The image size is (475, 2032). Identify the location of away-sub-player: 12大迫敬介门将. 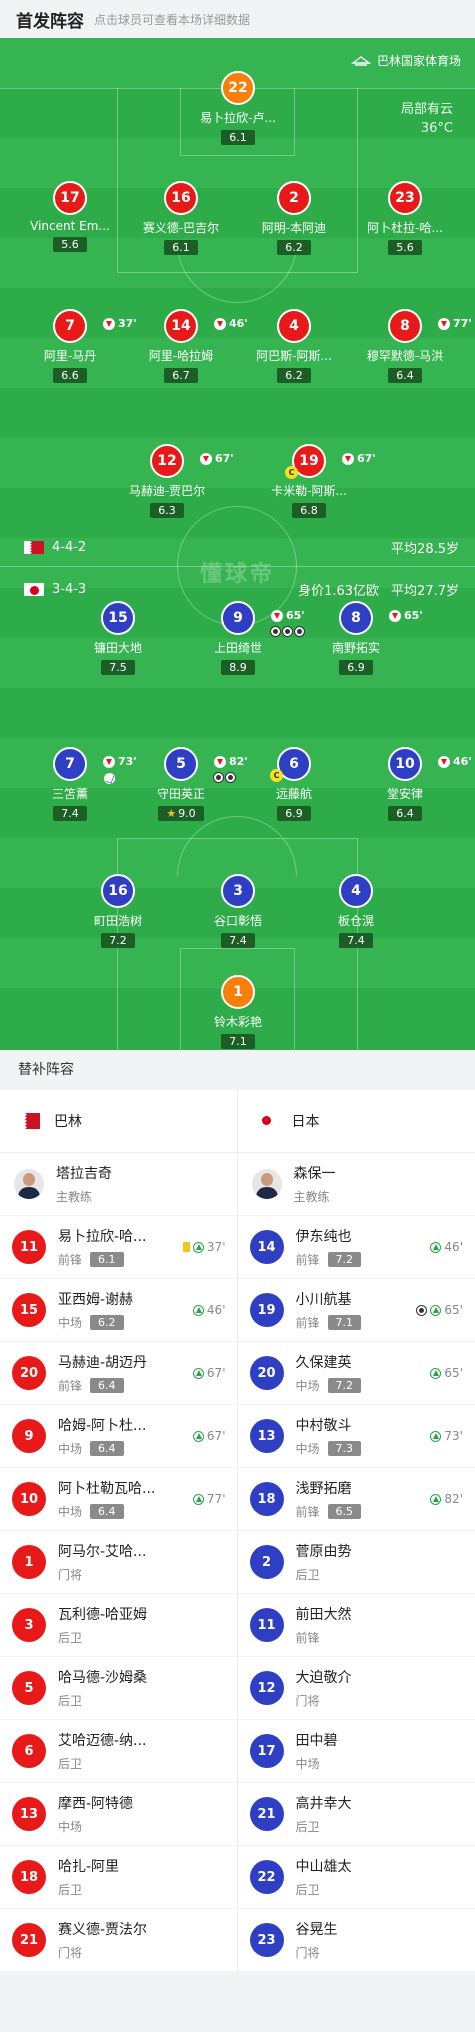
(356, 1688).